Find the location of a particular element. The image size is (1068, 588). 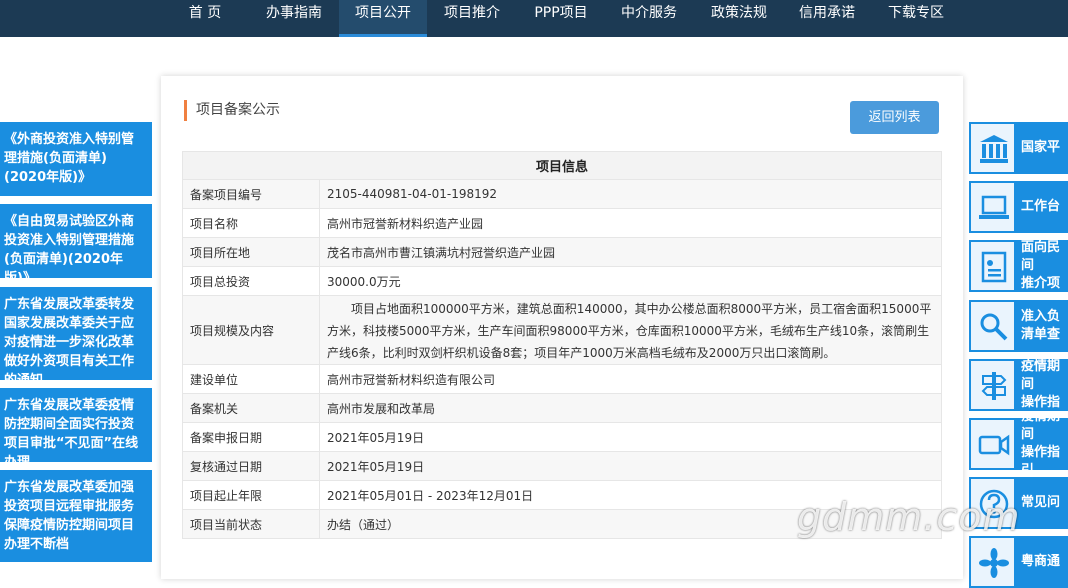

table-row: 复核通过日期 2021年05月19日 is located at coordinates (562, 466).